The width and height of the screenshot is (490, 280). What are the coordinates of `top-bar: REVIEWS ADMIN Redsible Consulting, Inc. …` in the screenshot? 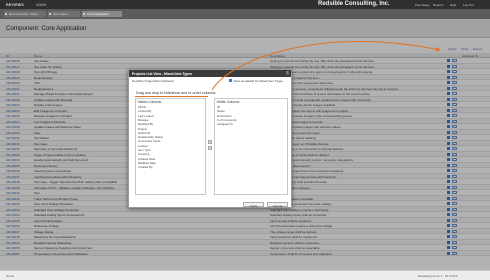 It's located at (245, 4).